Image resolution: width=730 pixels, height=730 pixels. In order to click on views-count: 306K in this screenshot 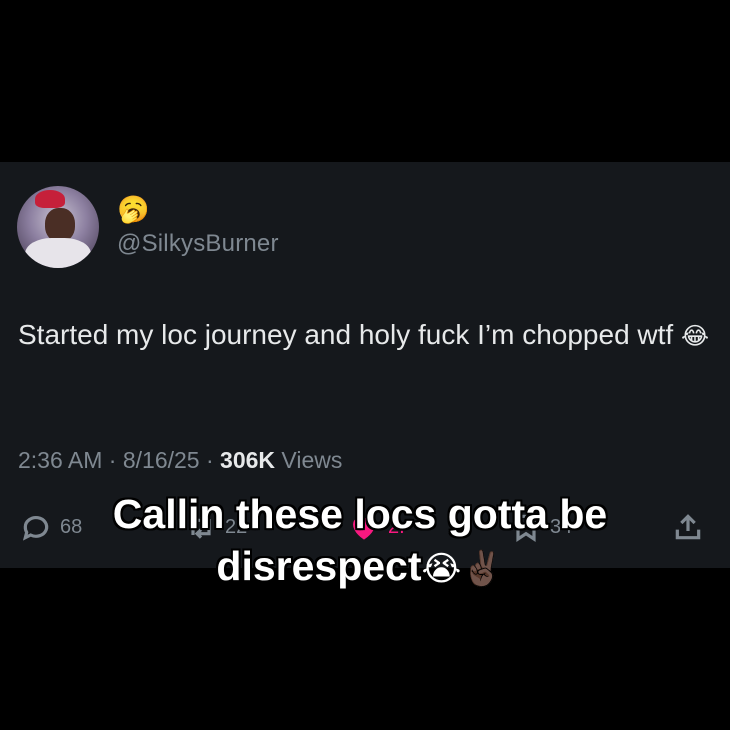, I will do `click(248, 460)`.